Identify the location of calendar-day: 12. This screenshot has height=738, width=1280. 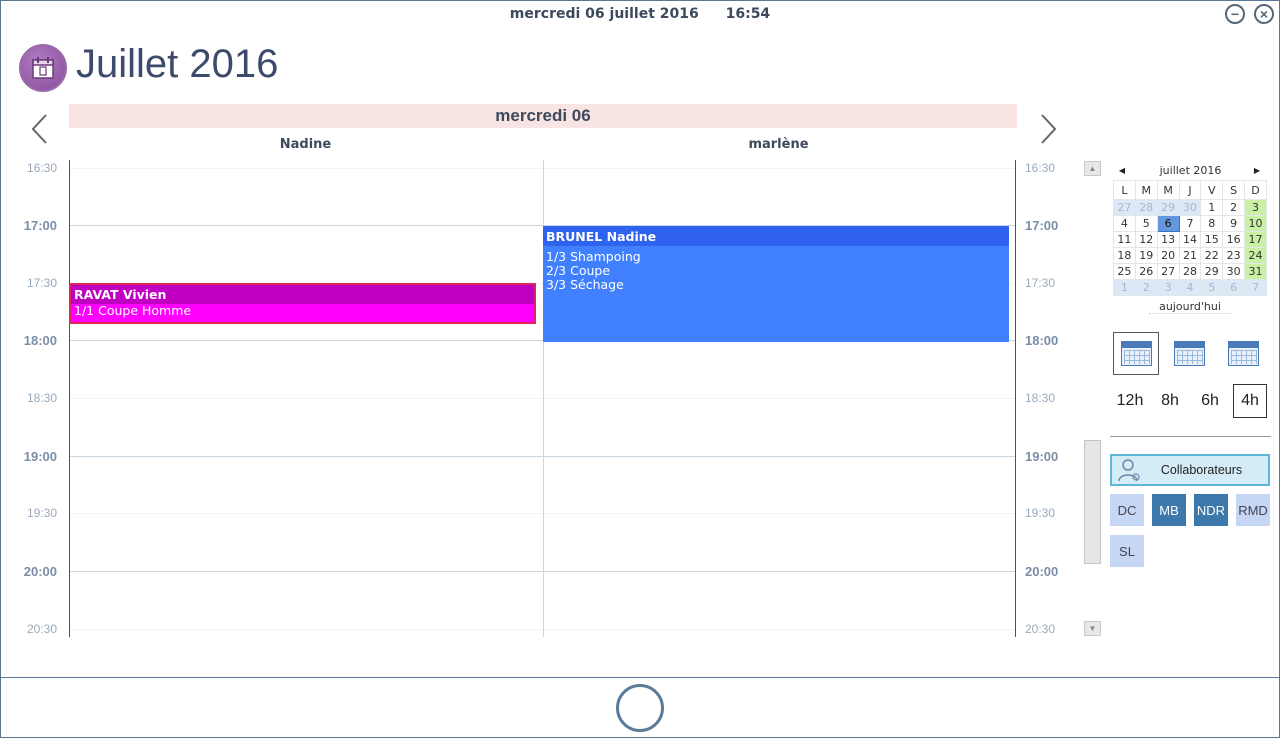
(1146, 239).